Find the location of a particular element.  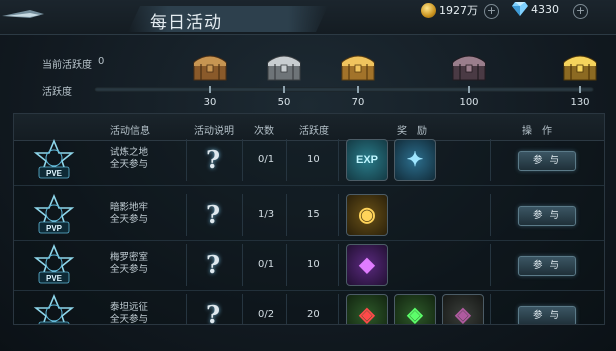

bronze-chest-icon is located at coordinates (210, 66).